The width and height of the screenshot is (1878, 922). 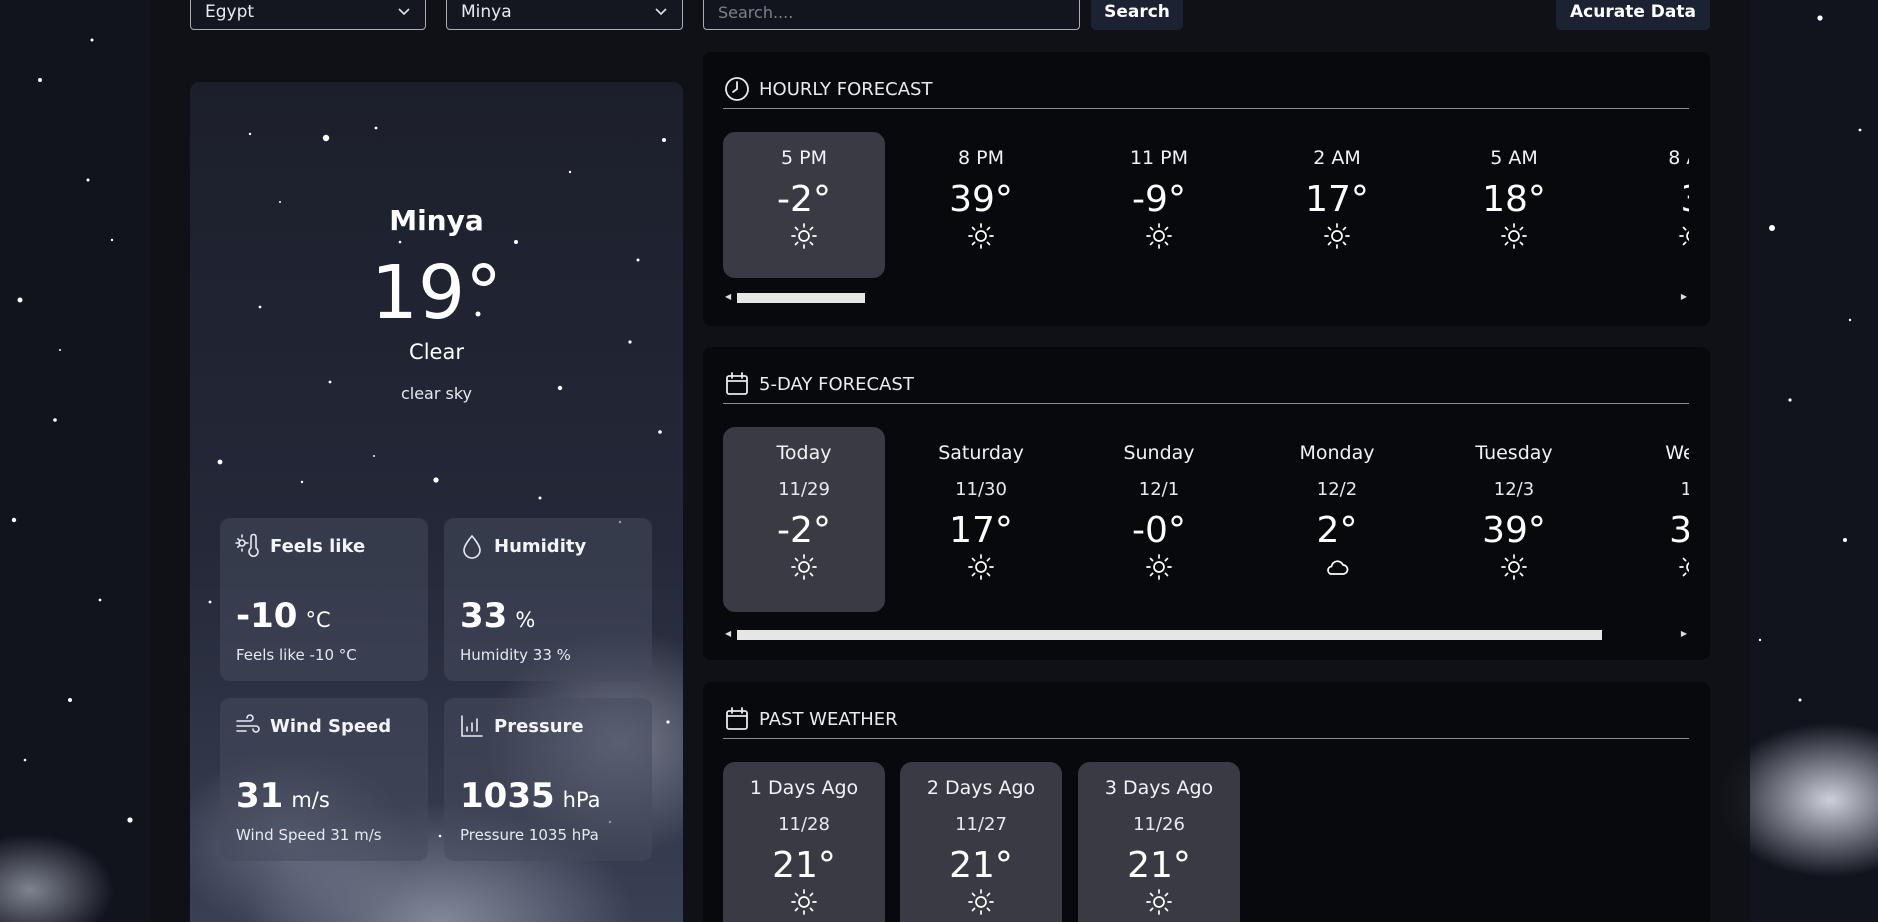 I want to click on hourly-tile: 8 AM 3, so click(x=1650, y=205).